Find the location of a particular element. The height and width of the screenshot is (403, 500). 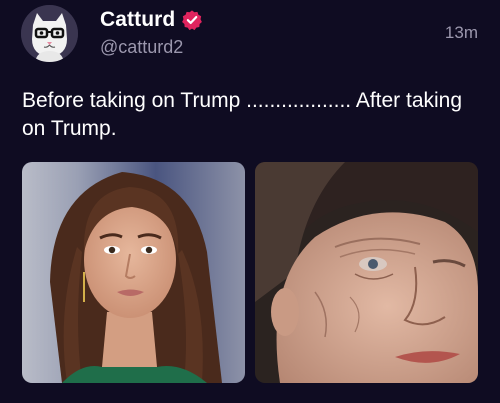

author-display-name: Catturd is located at coordinates (137, 20).